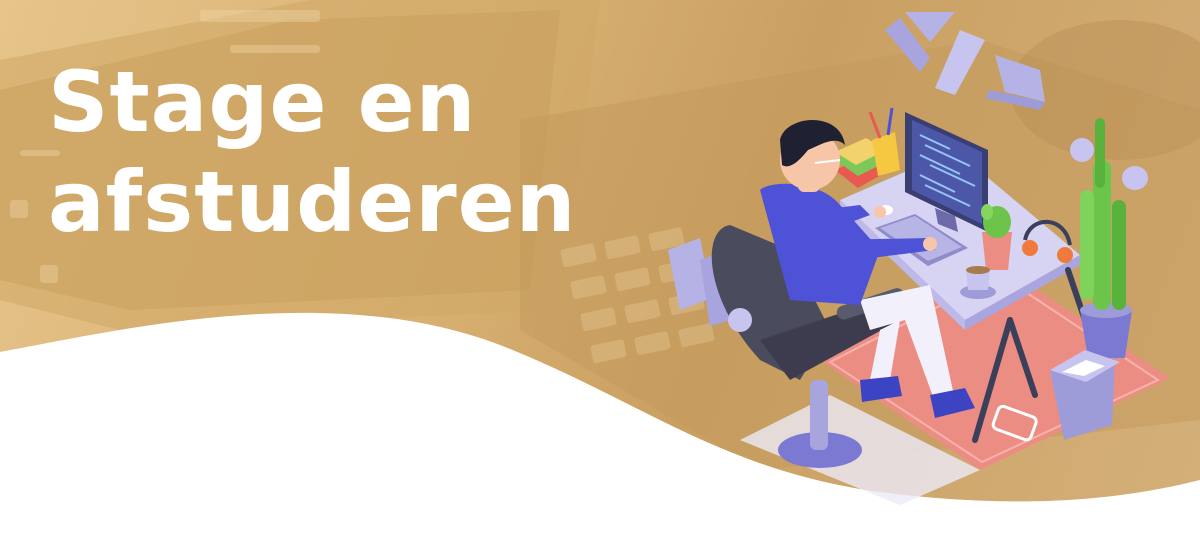  What do you see at coordinates (965, 61) in the screenshot?
I see `code-tag-icon` at bounding box center [965, 61].